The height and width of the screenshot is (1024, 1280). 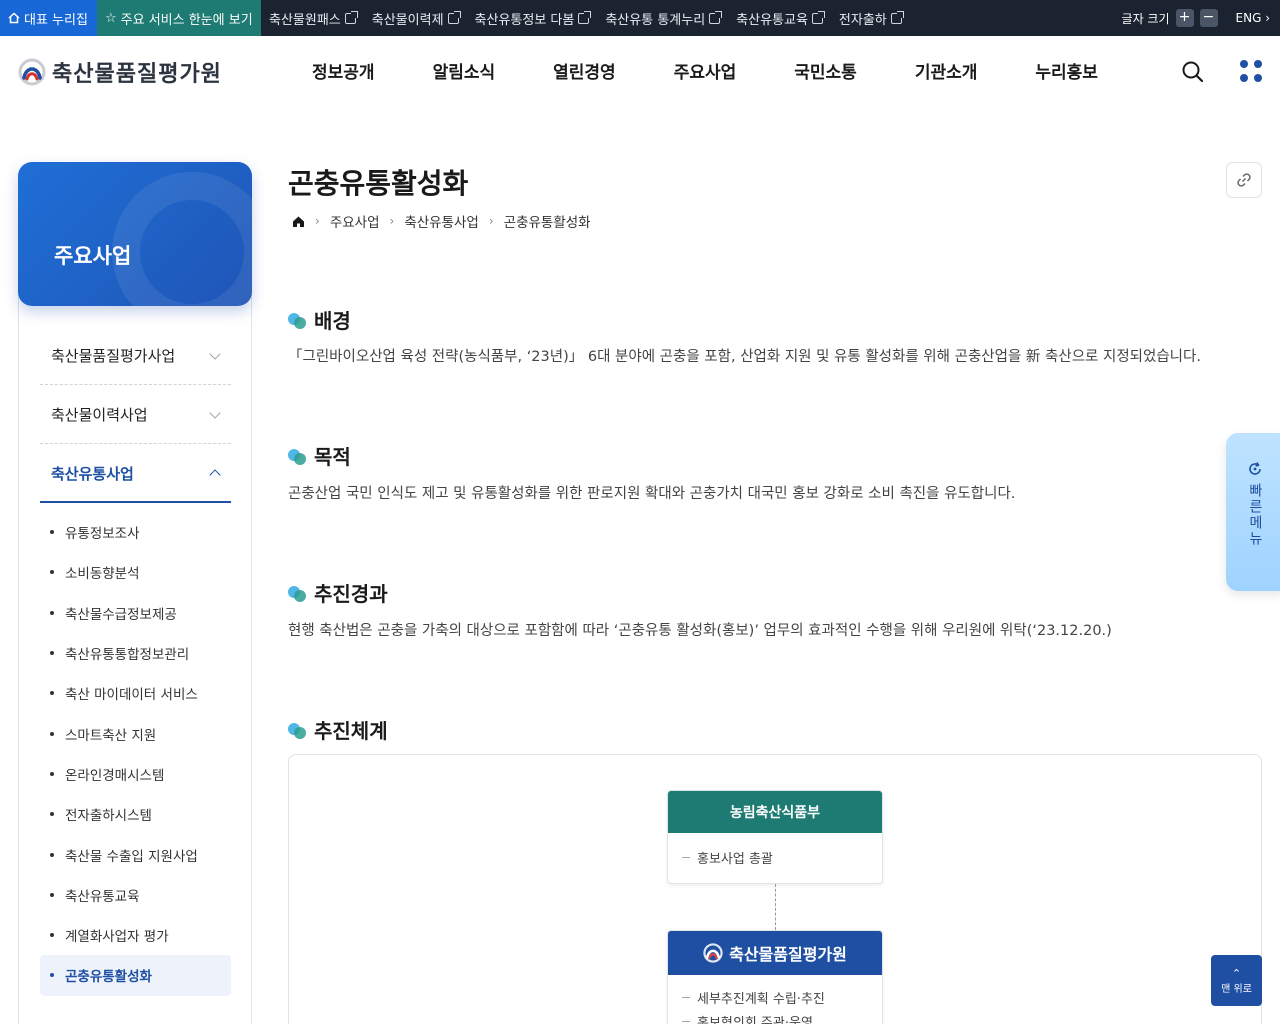 I want to click on submenu-label: 축산유통교육, so click(x=102, y=896).